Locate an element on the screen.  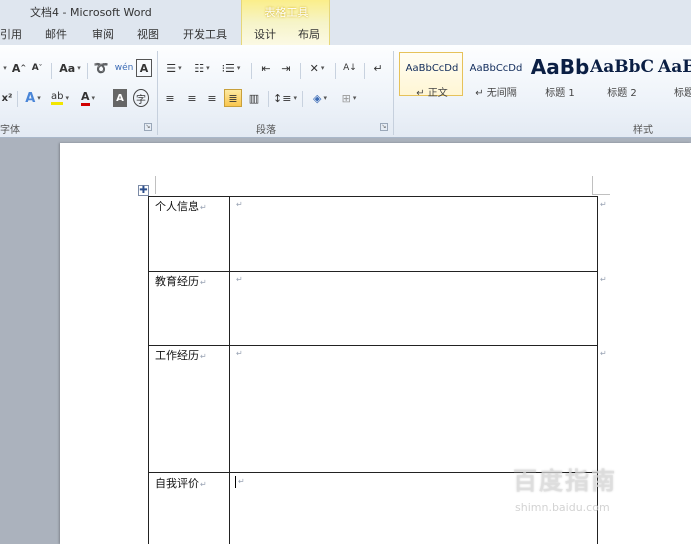
align-right-icon: ≡ is located at coordinates (212, 98).